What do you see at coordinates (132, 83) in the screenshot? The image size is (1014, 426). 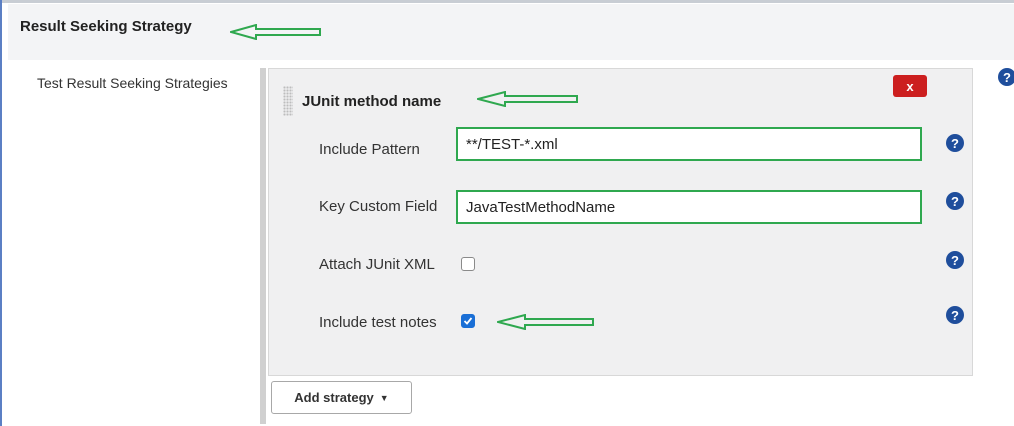 I see `strategies-label: Test Result Seeking Strategies` at bounding box center [132, 83].